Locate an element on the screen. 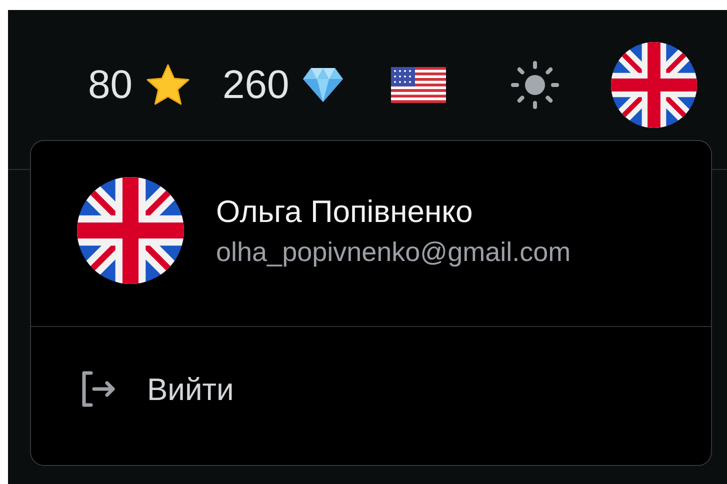  logout-menu-item: Вийти is located at coordinates (395, 389).